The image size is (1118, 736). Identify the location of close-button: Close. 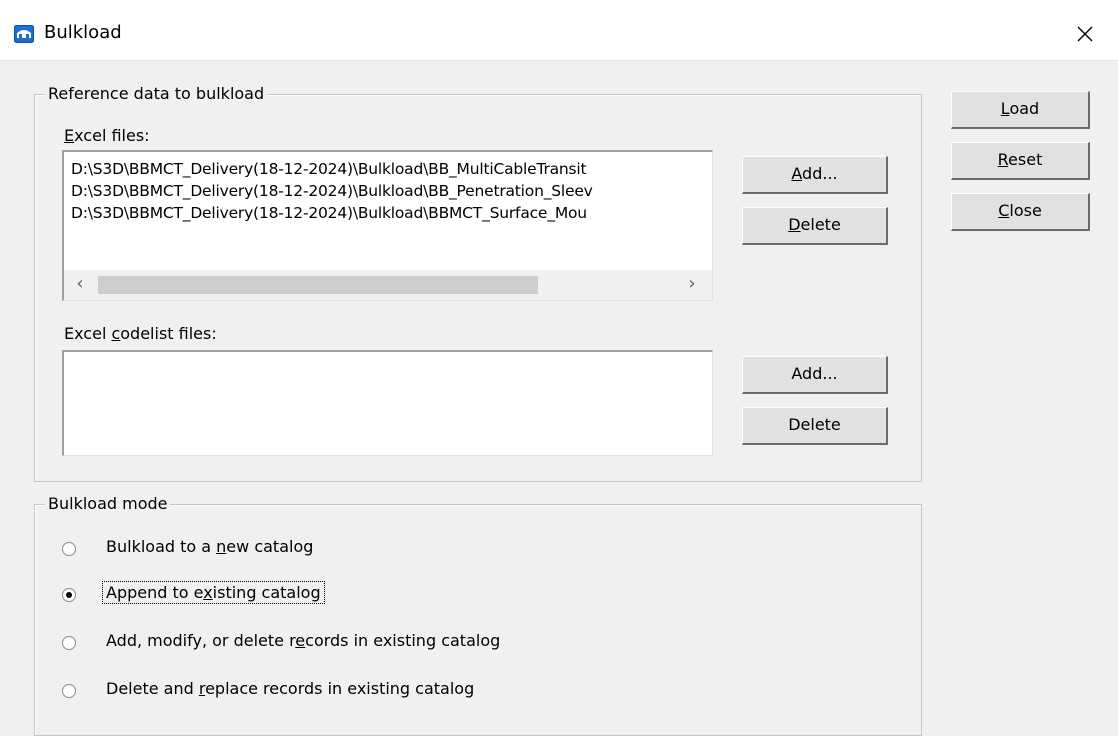
(1020, 212).